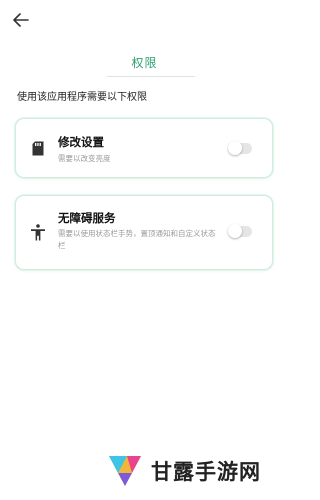 The width and height of the screenshot is (320, 500). Describe the element at coordinates (144, 148) in the screenshot. I see `permission-card-modify-settings: 修改设置 需要以改变亮度` at that location.